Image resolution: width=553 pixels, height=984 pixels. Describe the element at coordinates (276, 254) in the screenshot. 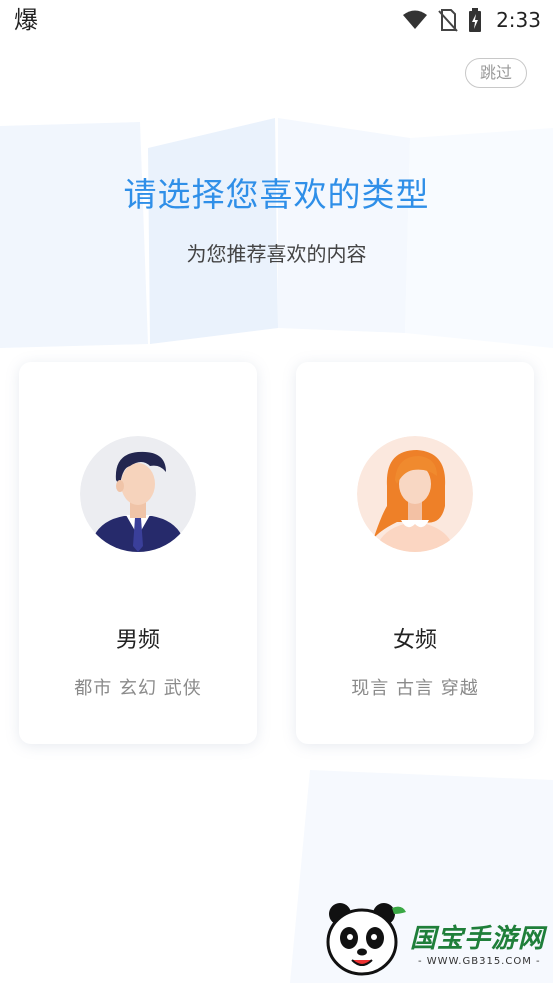

I see `page-subtitle: 为您推荐喜欢的内容` at that location.